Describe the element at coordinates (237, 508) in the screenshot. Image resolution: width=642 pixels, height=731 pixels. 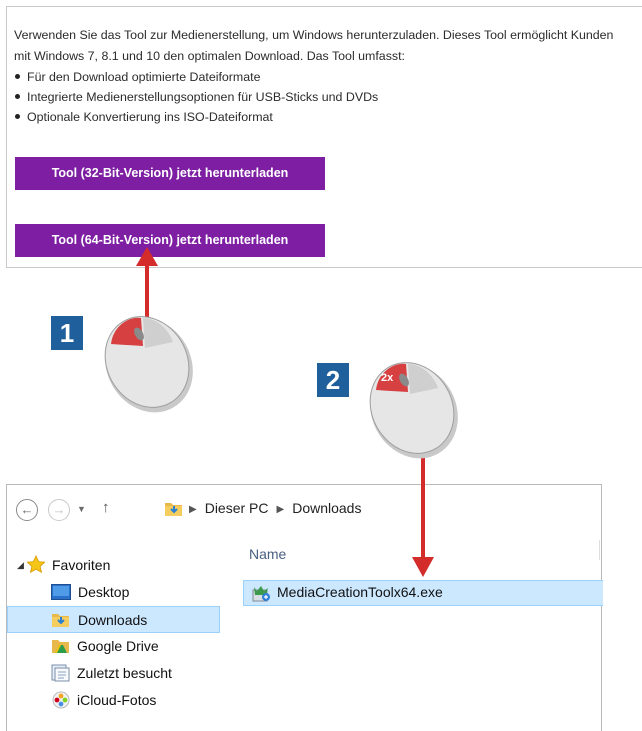
I see `breadcrumb-item: Dieser PC` at that location.